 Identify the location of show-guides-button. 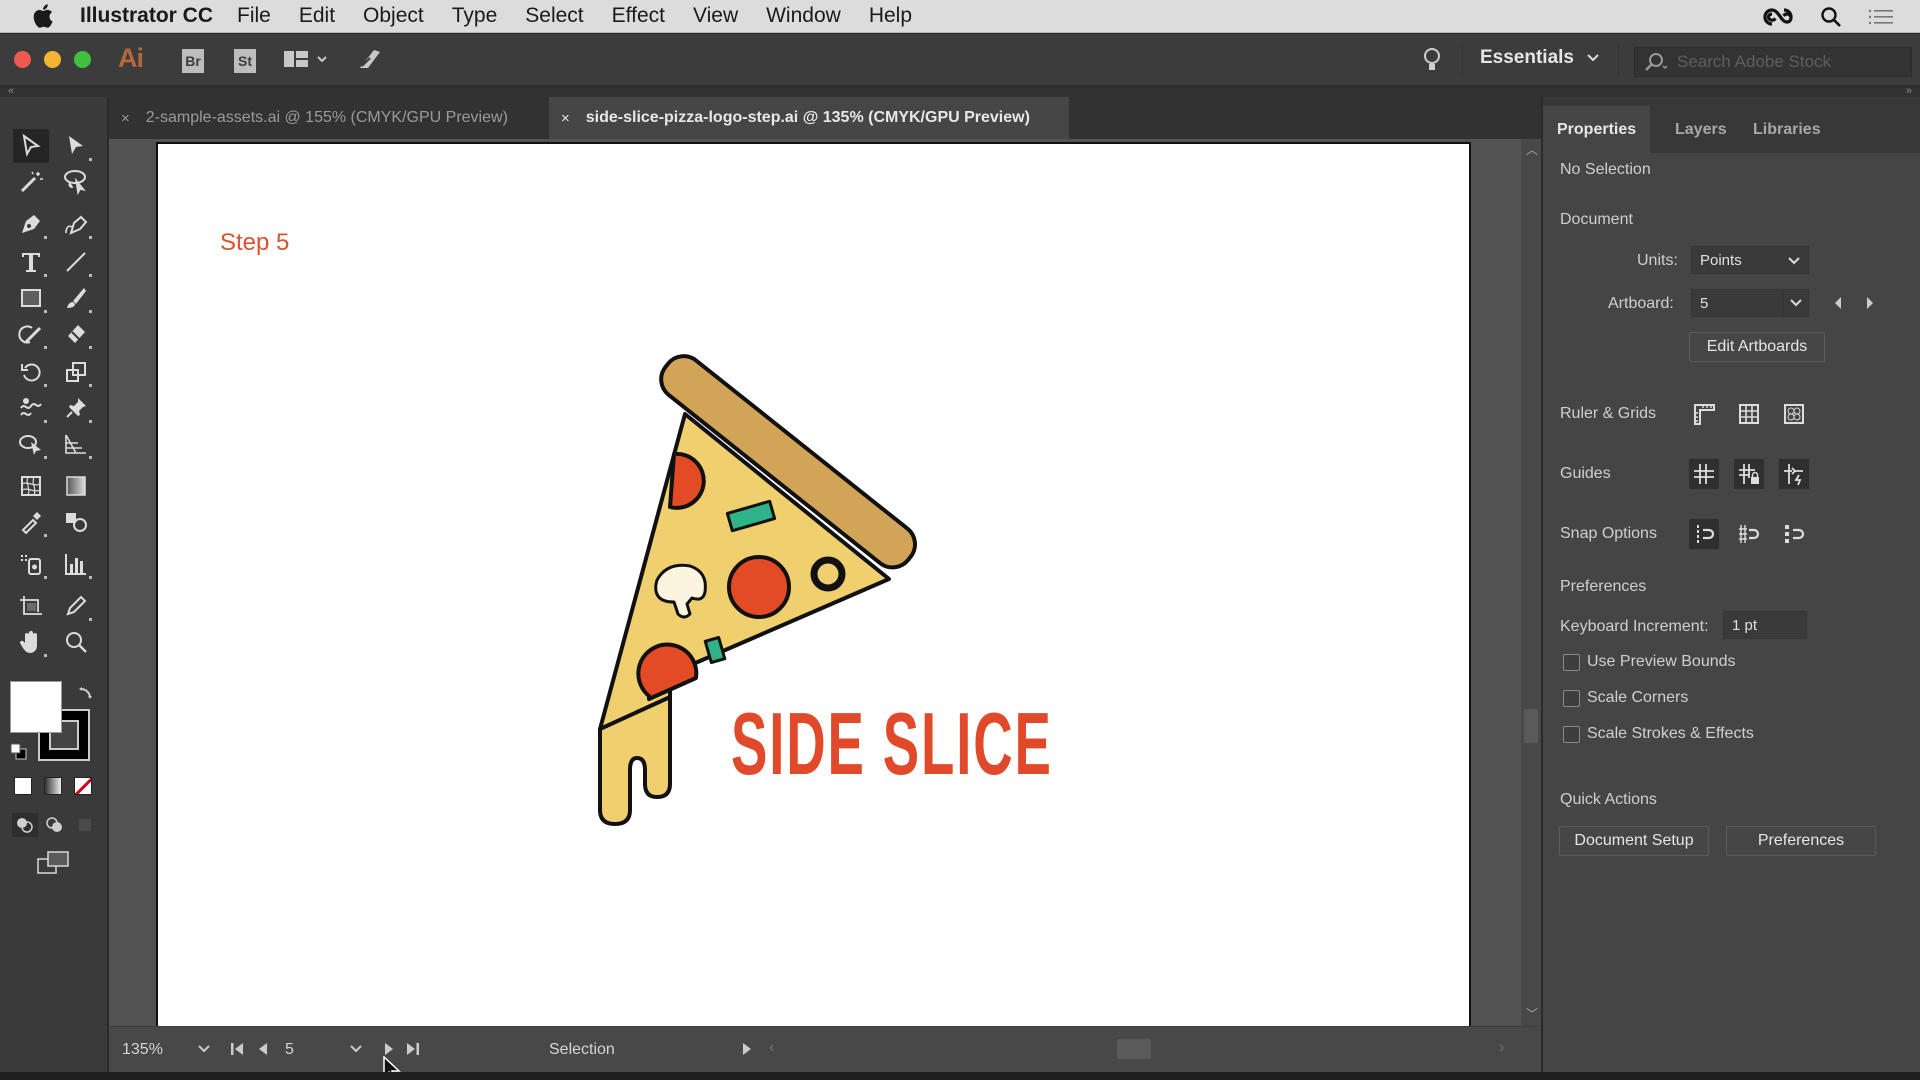
(1704, 474).